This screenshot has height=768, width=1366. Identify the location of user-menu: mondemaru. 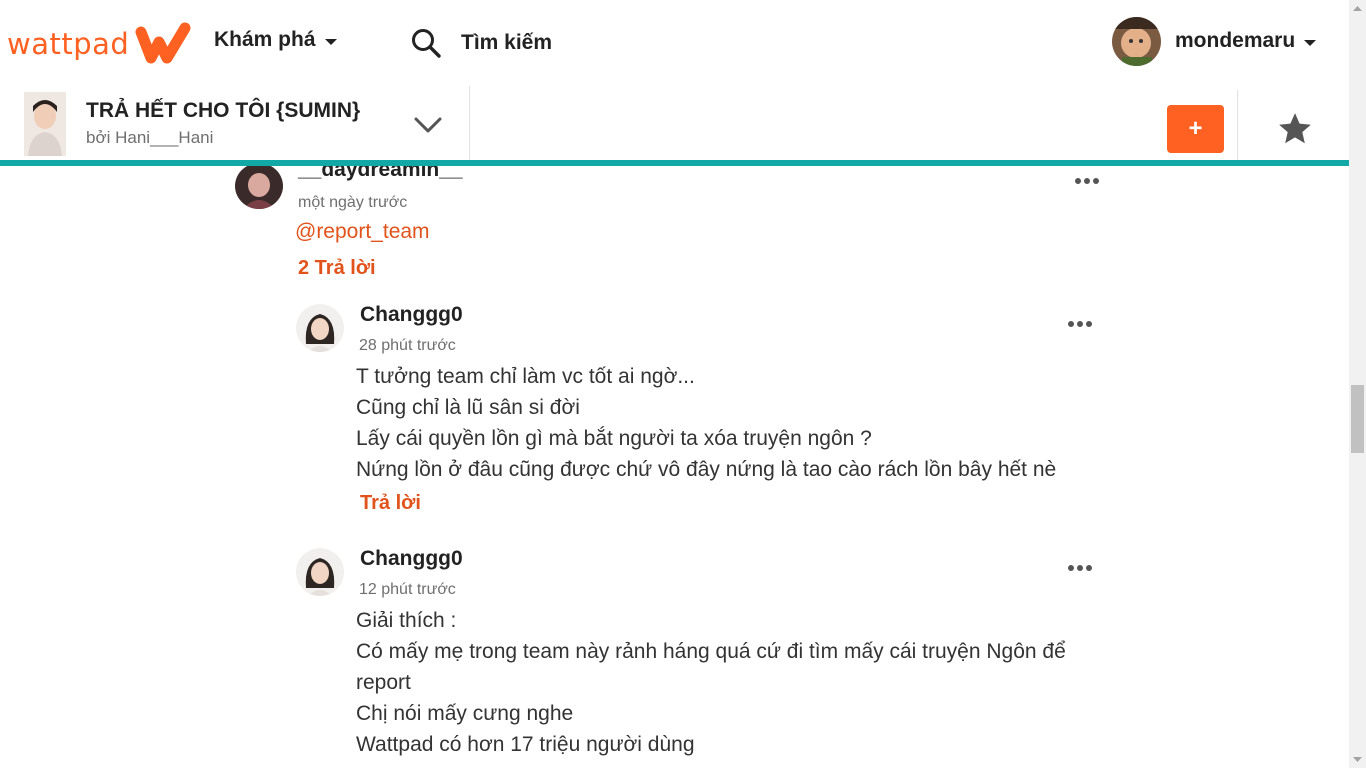
(1246, 41).